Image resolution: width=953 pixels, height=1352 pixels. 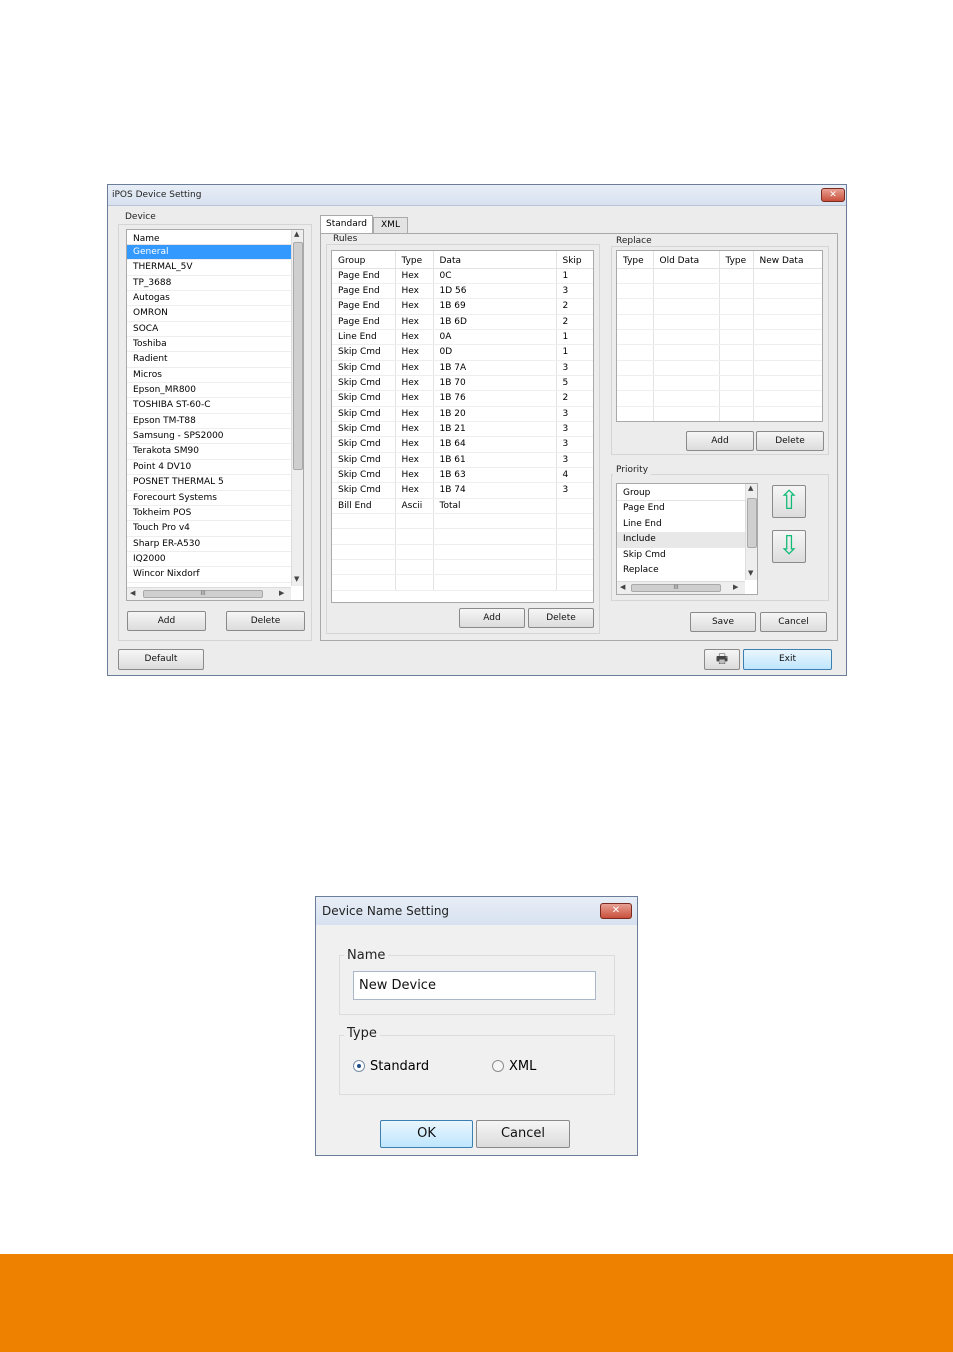 I want to click on default-button: Default, so click(x=161, y=659).